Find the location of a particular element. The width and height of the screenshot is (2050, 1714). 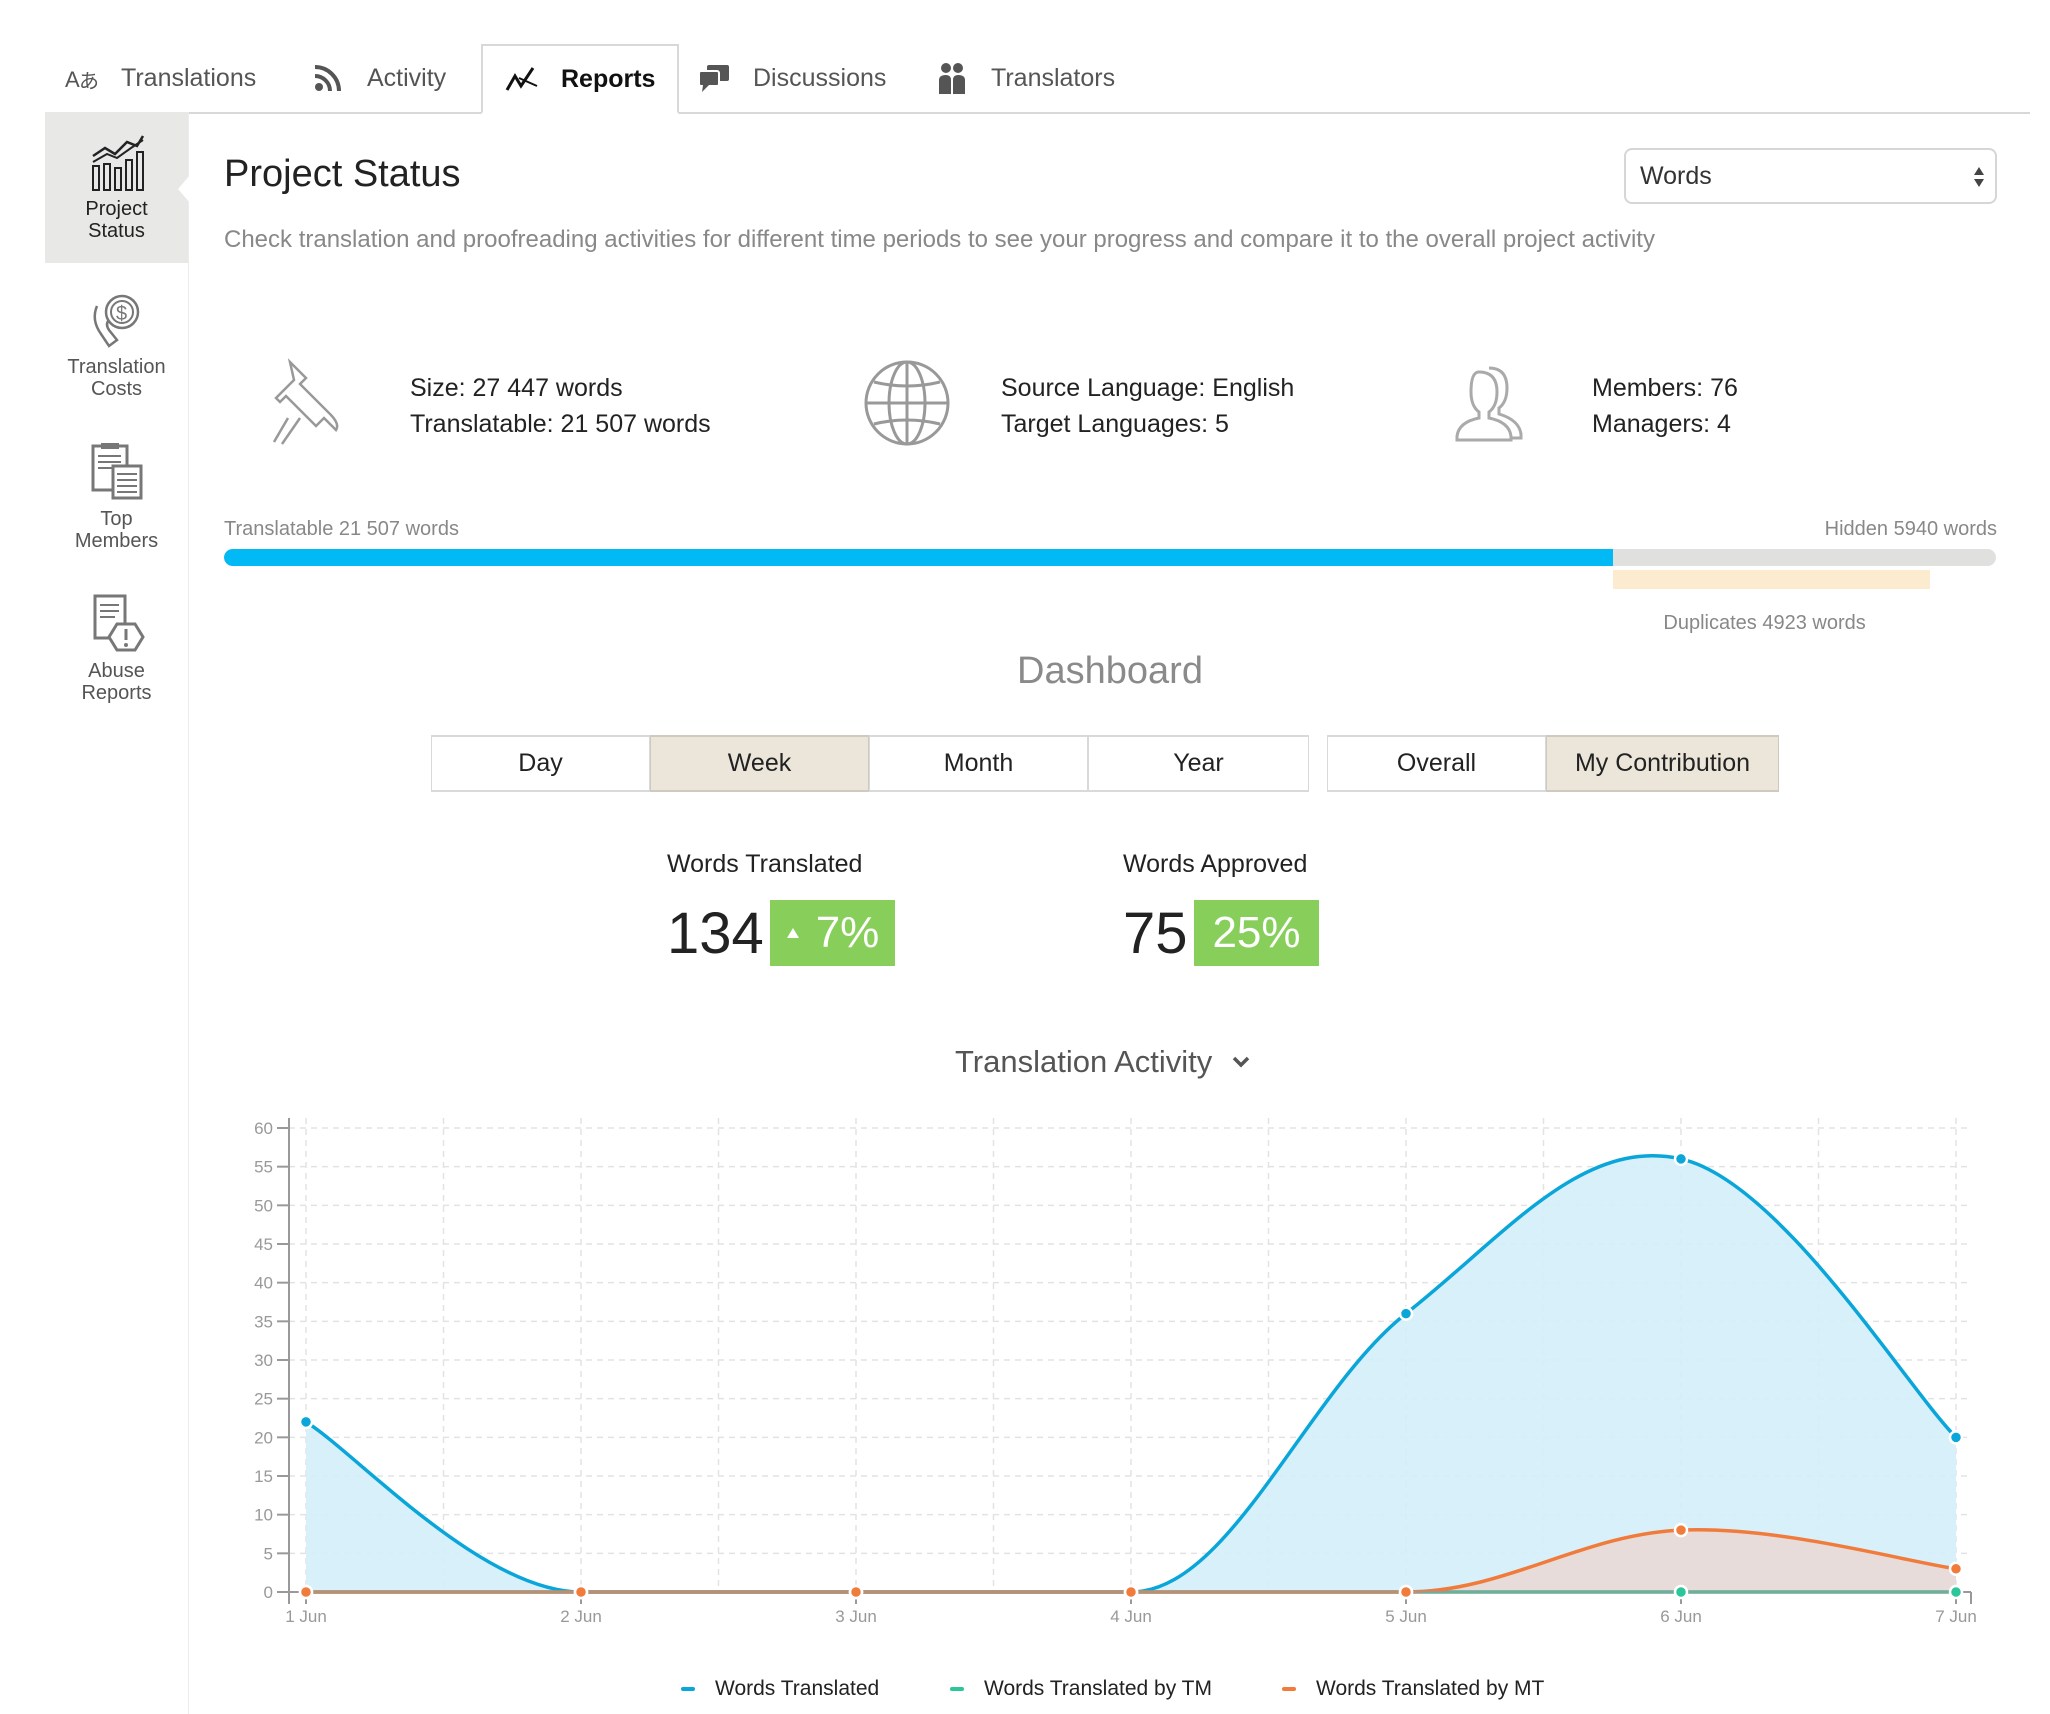

x-tick-label: 6 Jun is located at coordinates (1681, 1616).